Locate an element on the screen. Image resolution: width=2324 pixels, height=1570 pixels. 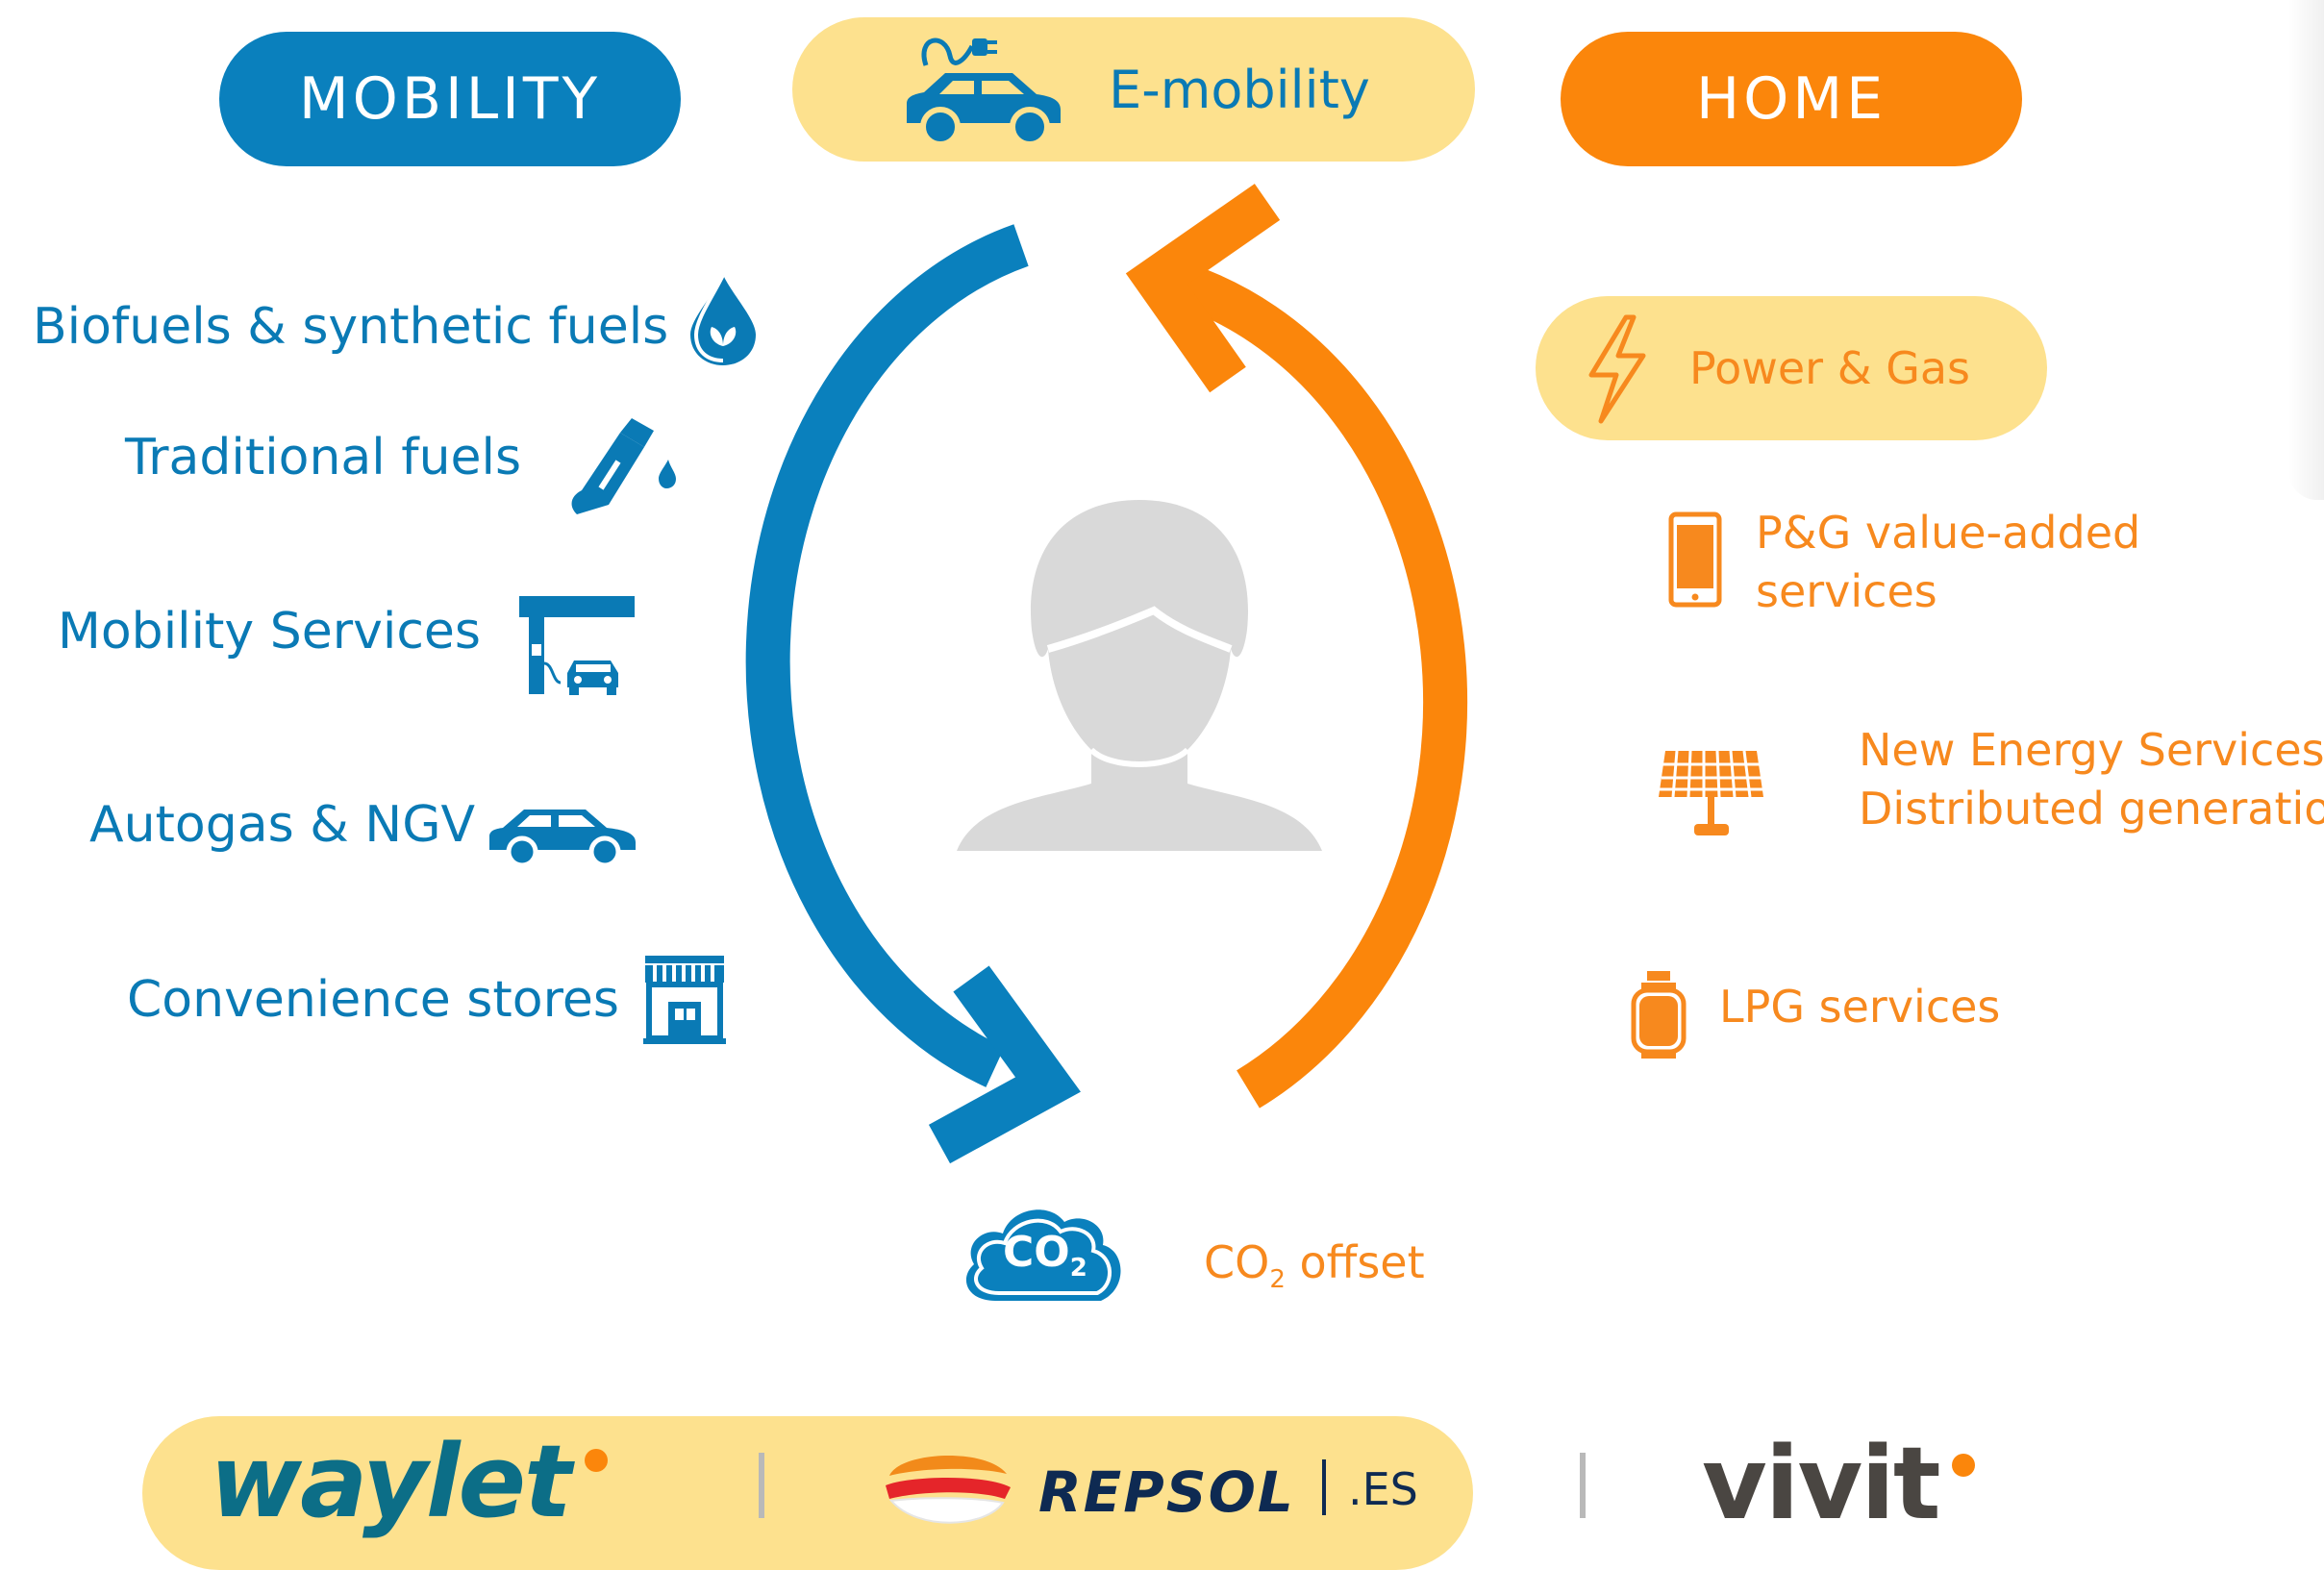
fuel-nozzle-icon is located at coordinates (623, 466).